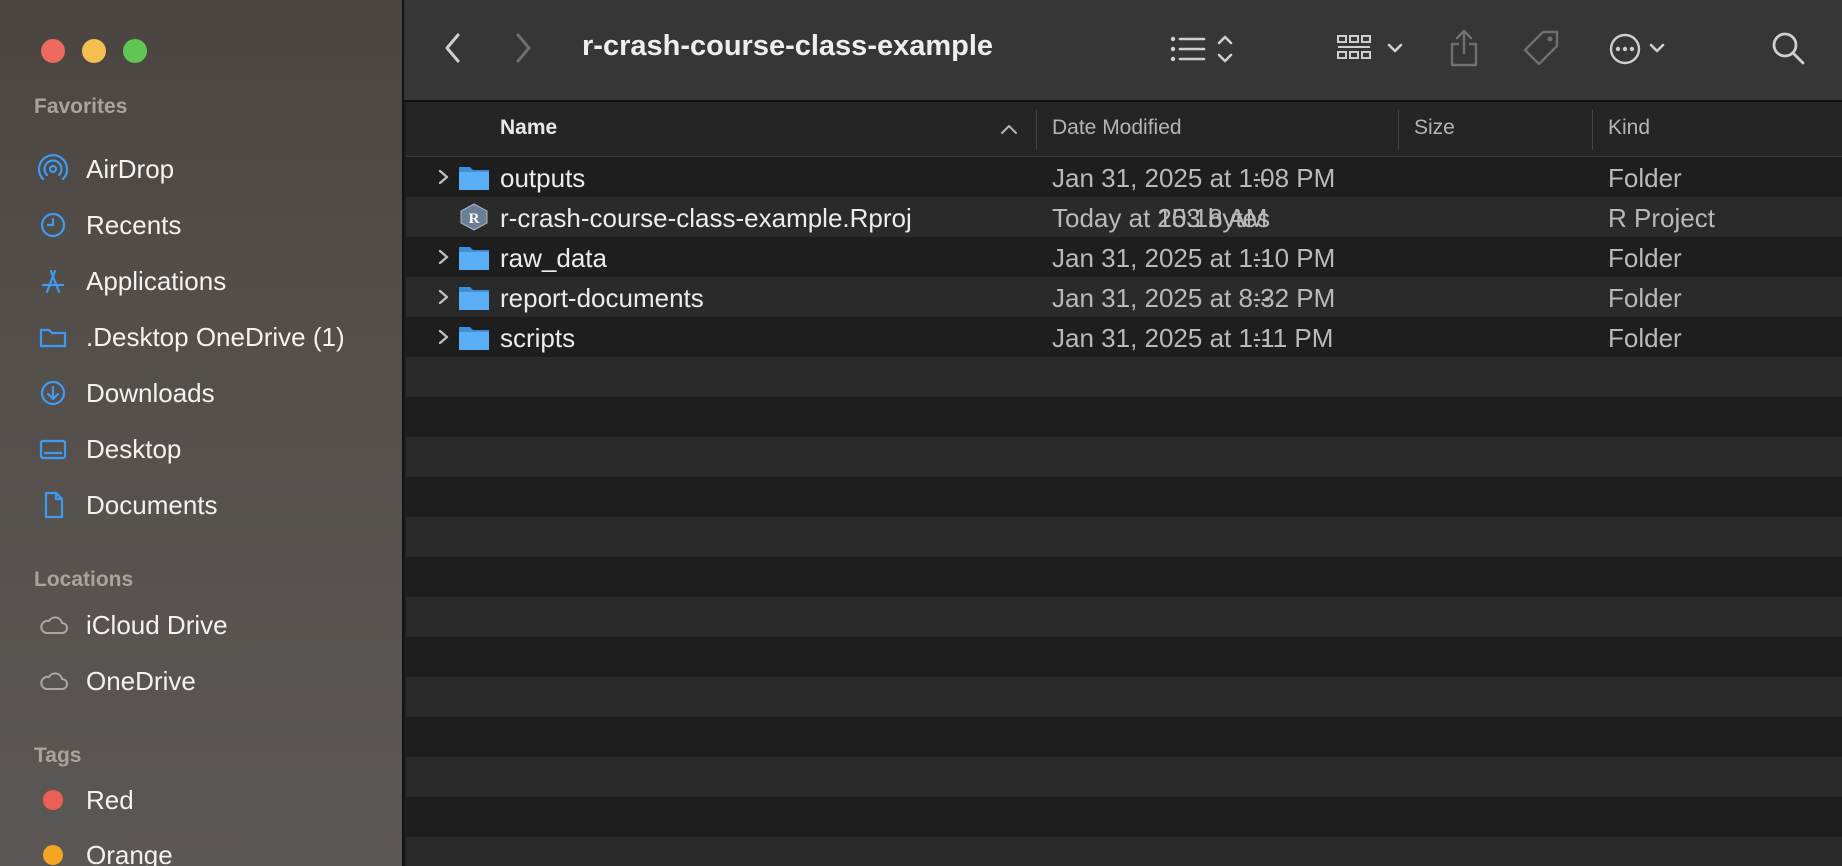 The width and height of the screenshot is (1842, 866). I want to click on tag-icon, so click(1541, 48).